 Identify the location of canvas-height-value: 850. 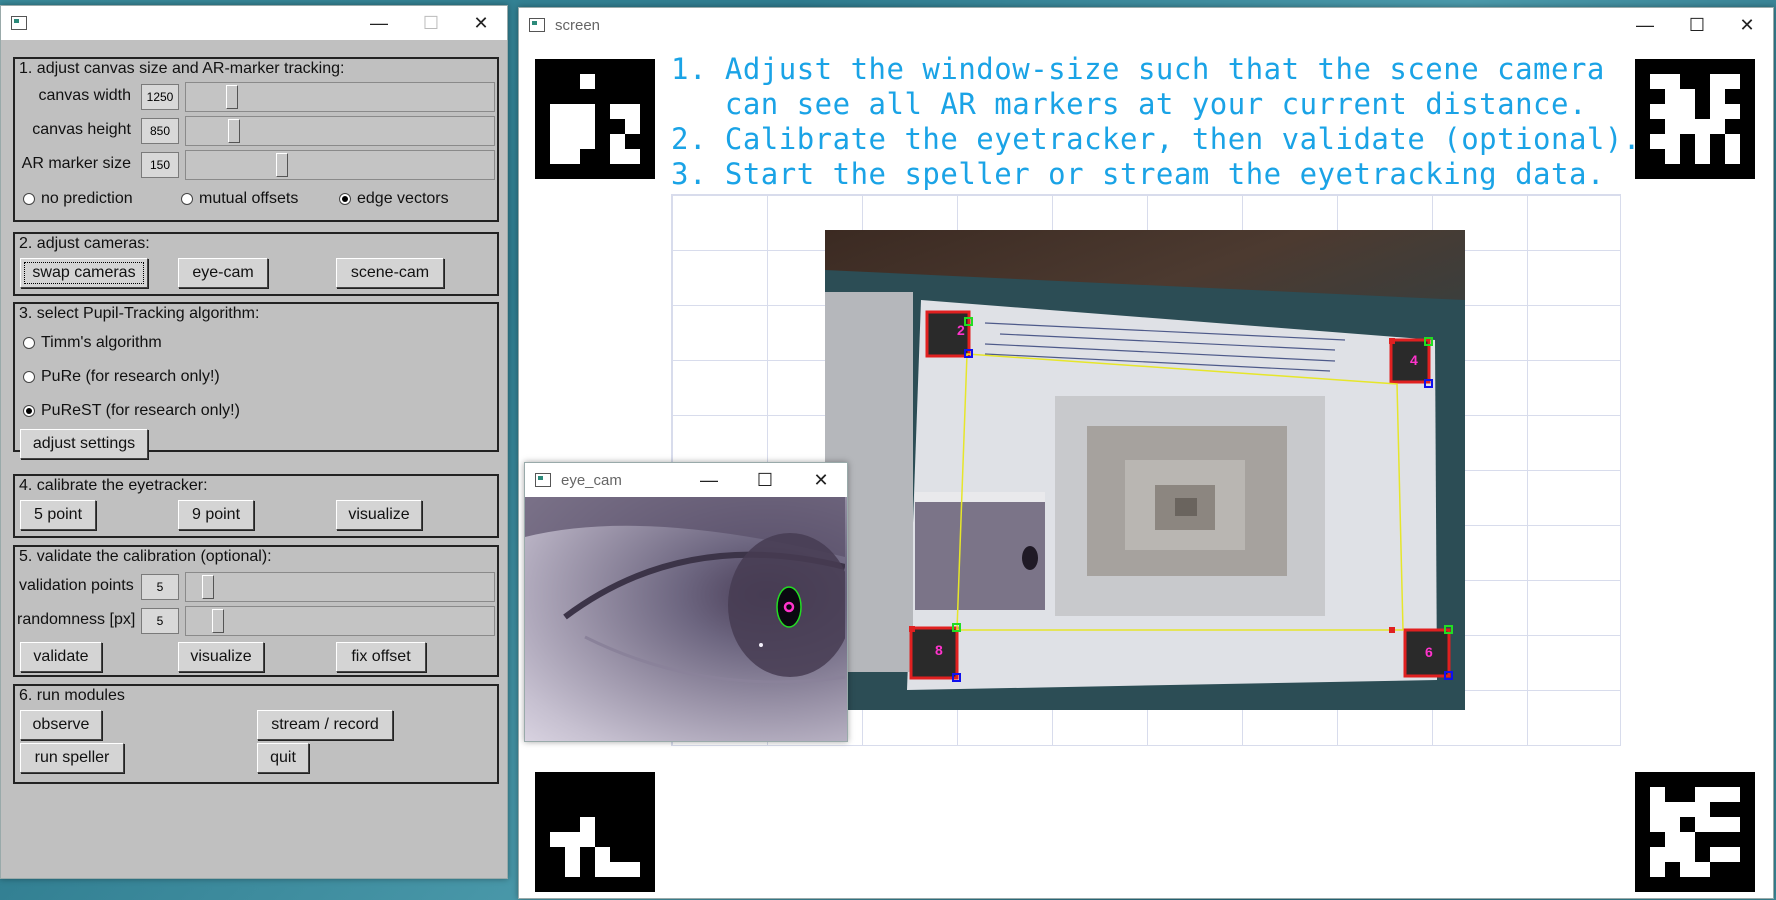
(160, 131).